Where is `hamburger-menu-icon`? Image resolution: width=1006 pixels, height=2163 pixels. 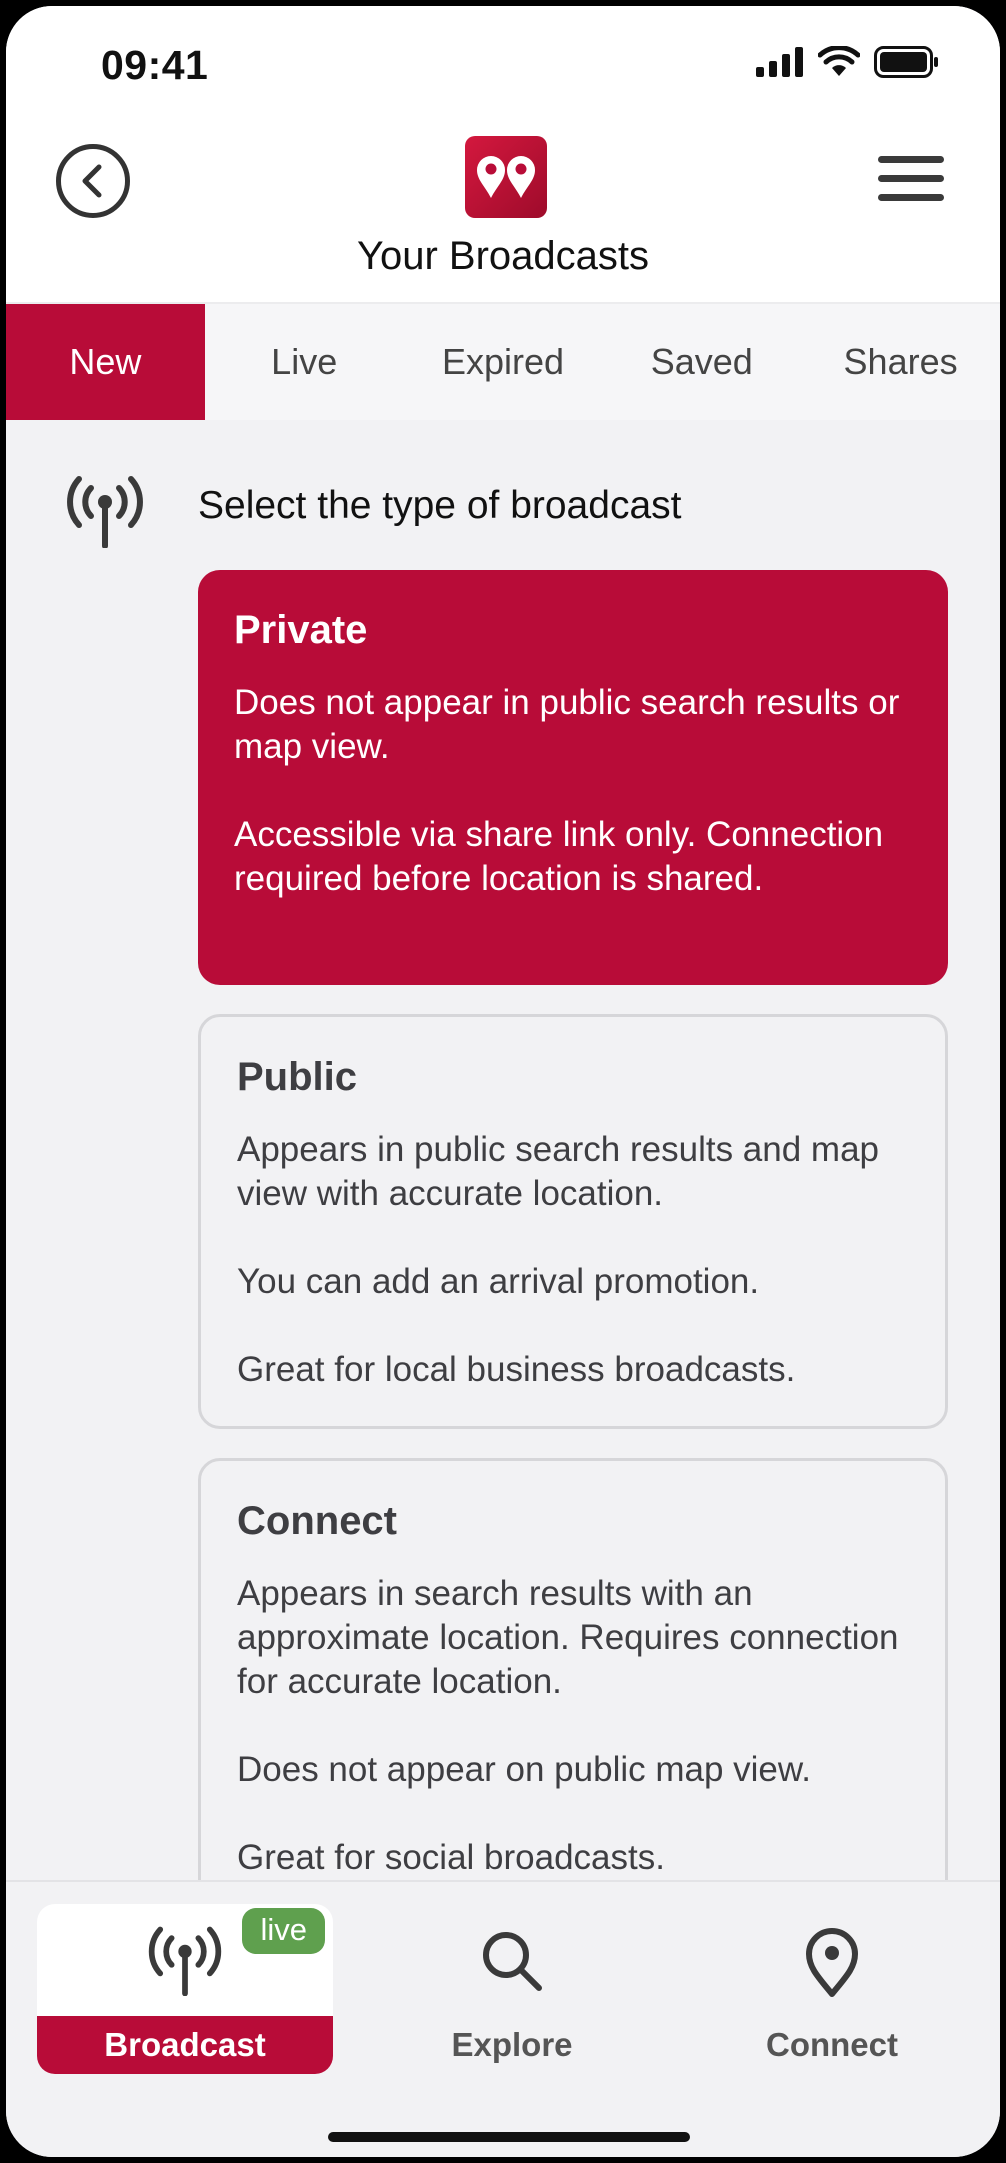 hamburger-menu-icon is located at coordinates (911, 159).